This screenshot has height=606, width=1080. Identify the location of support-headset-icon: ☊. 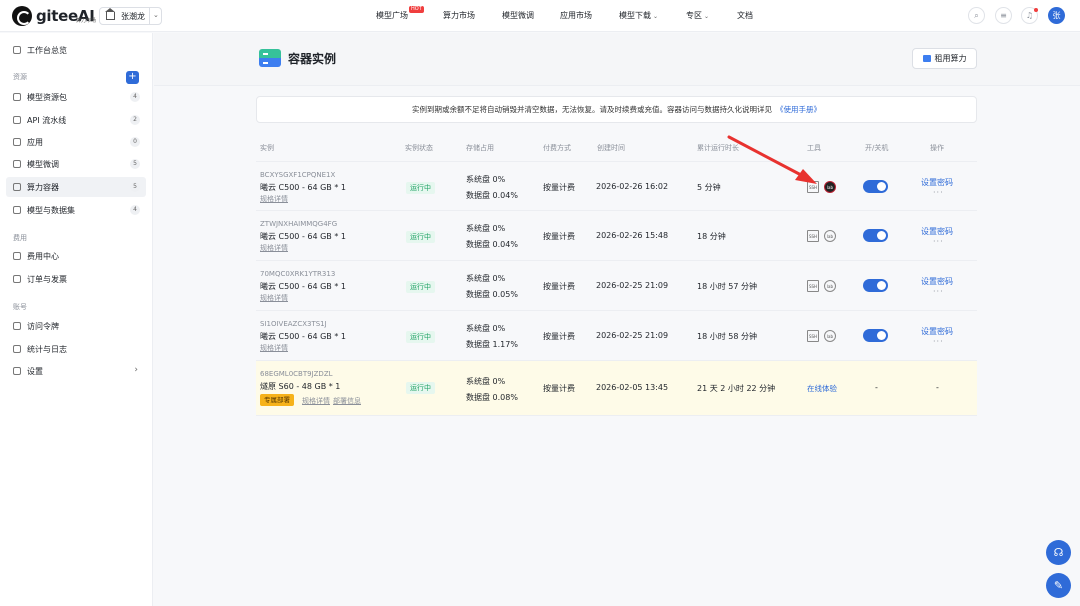
(1058, 552).